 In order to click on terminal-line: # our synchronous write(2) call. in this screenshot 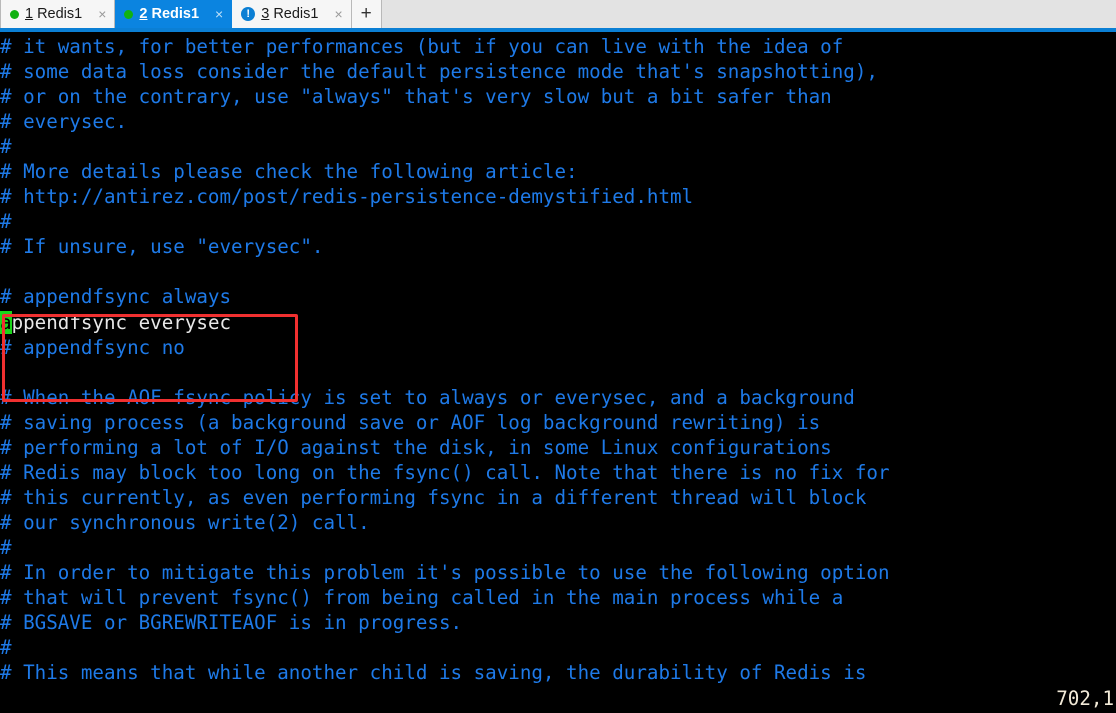, I will do `click(445, 522)`.